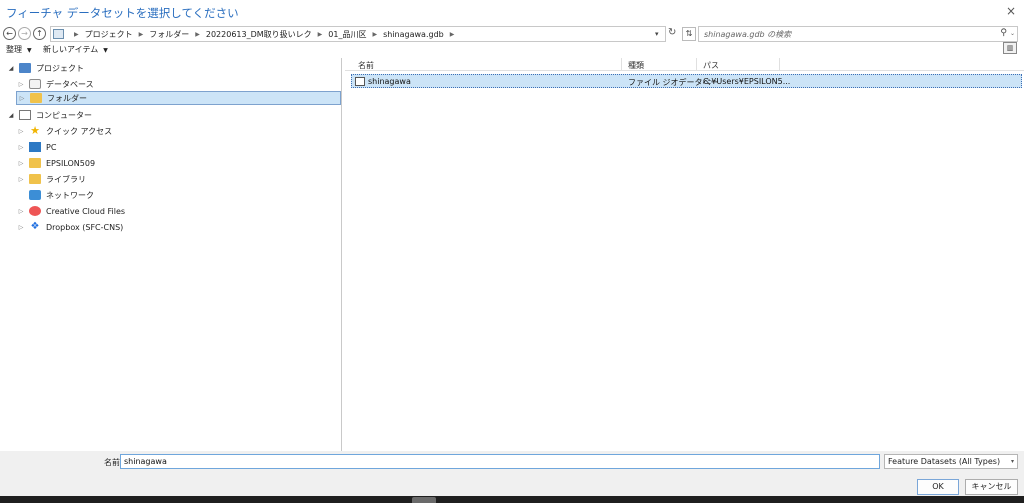 The height and width of the screenshot is (503, 1024). I want to click on project-icon, so click(25, 68).